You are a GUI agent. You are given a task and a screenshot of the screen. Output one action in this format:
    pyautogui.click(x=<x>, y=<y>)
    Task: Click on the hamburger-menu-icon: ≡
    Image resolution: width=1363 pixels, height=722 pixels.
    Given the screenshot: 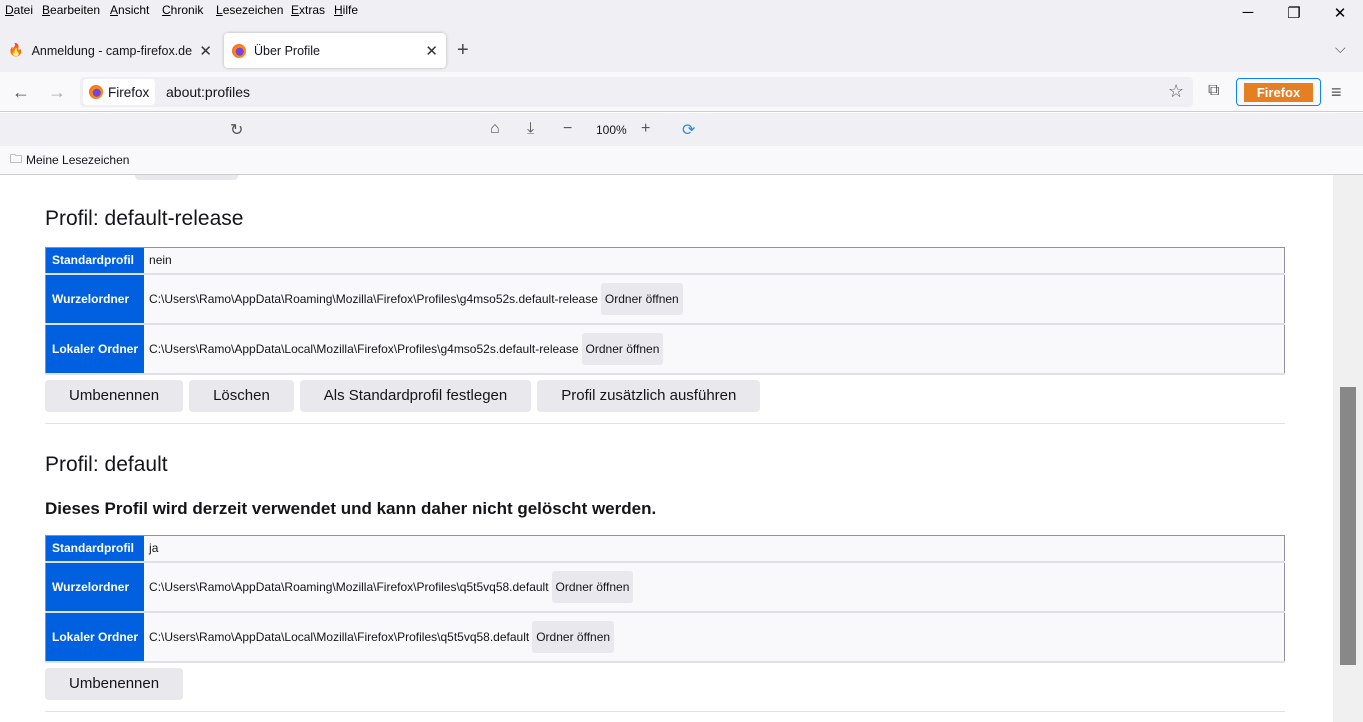 What is the action you would take?
    pyautogui.click(x=1336, y=92)
    